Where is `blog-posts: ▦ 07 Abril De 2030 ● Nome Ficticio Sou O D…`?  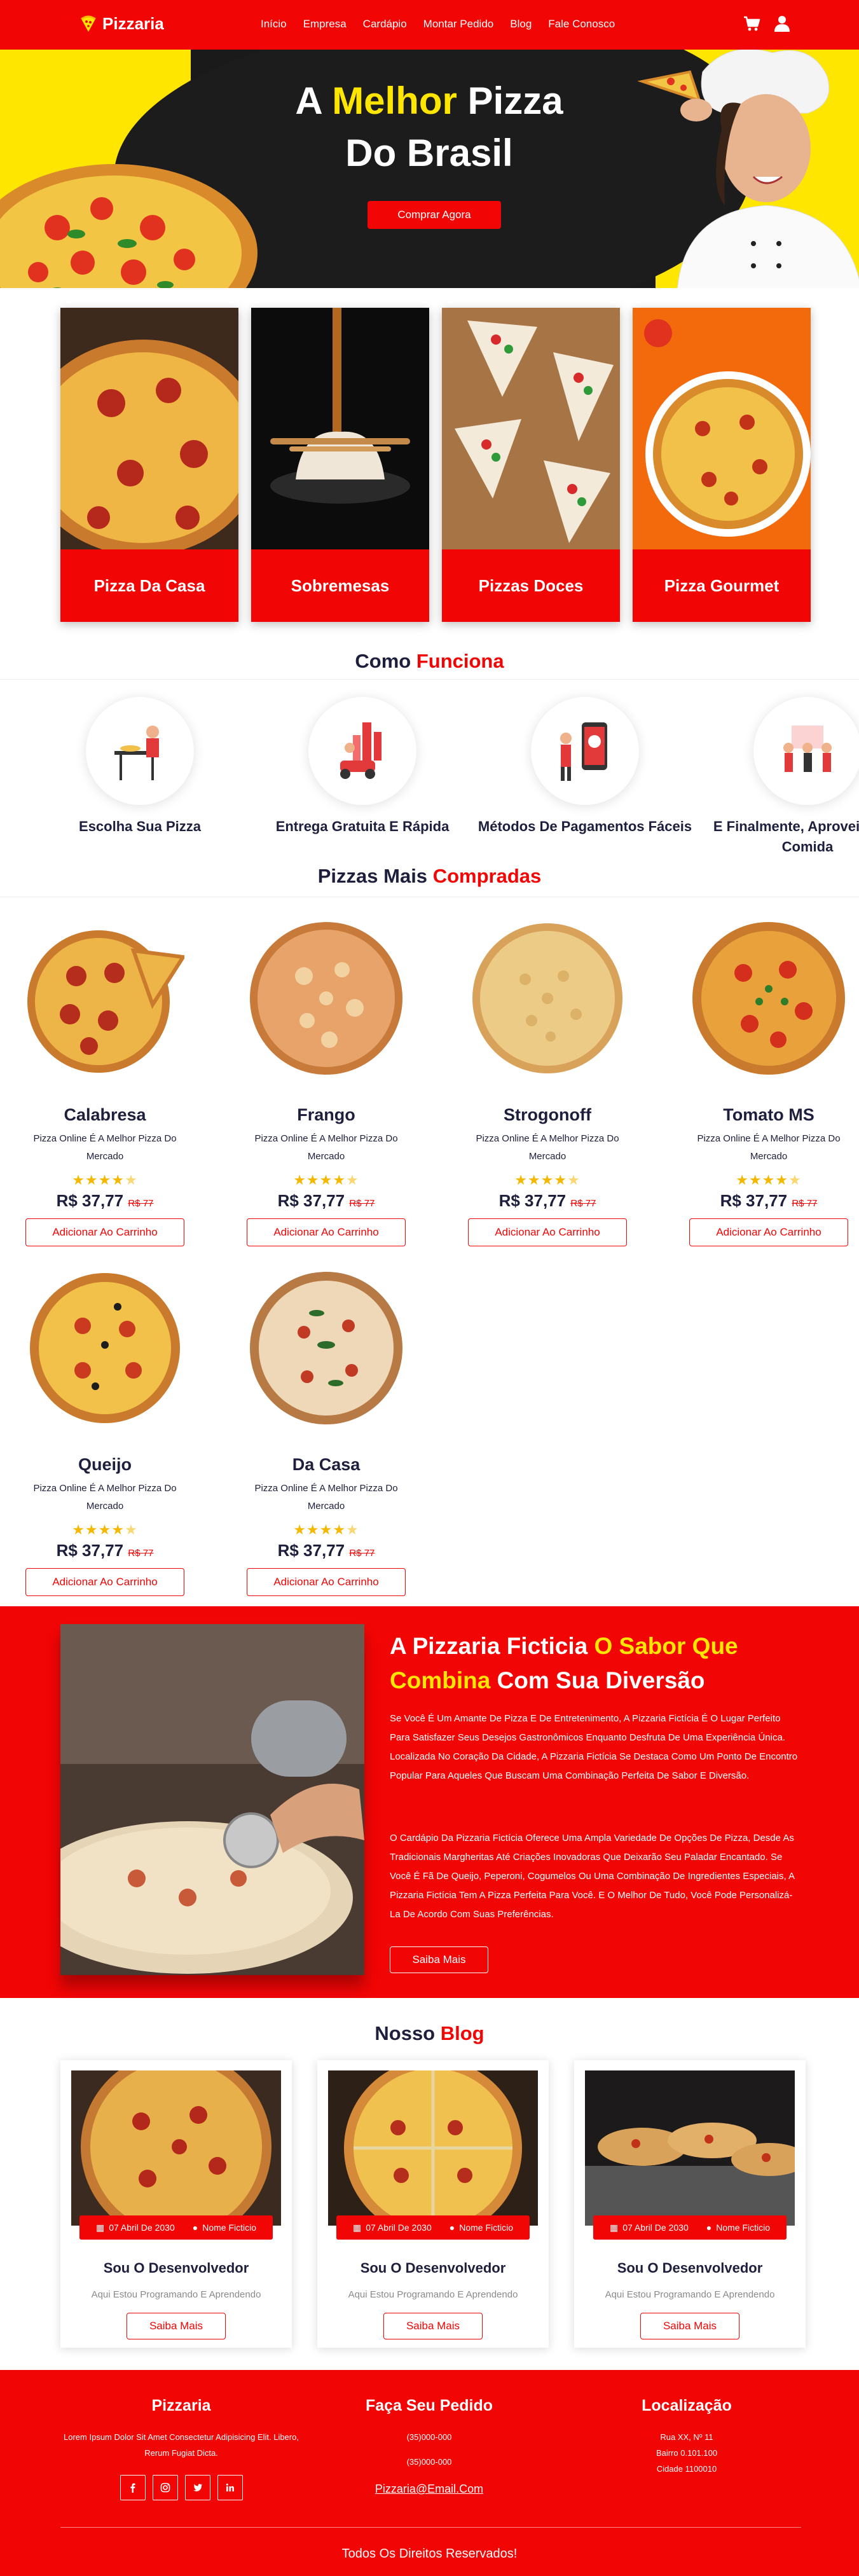
blog-posts: ▦ 07 Abril De 2030 ● Nome Ficticio Sou O D… is located at coordinates (433, 2204).